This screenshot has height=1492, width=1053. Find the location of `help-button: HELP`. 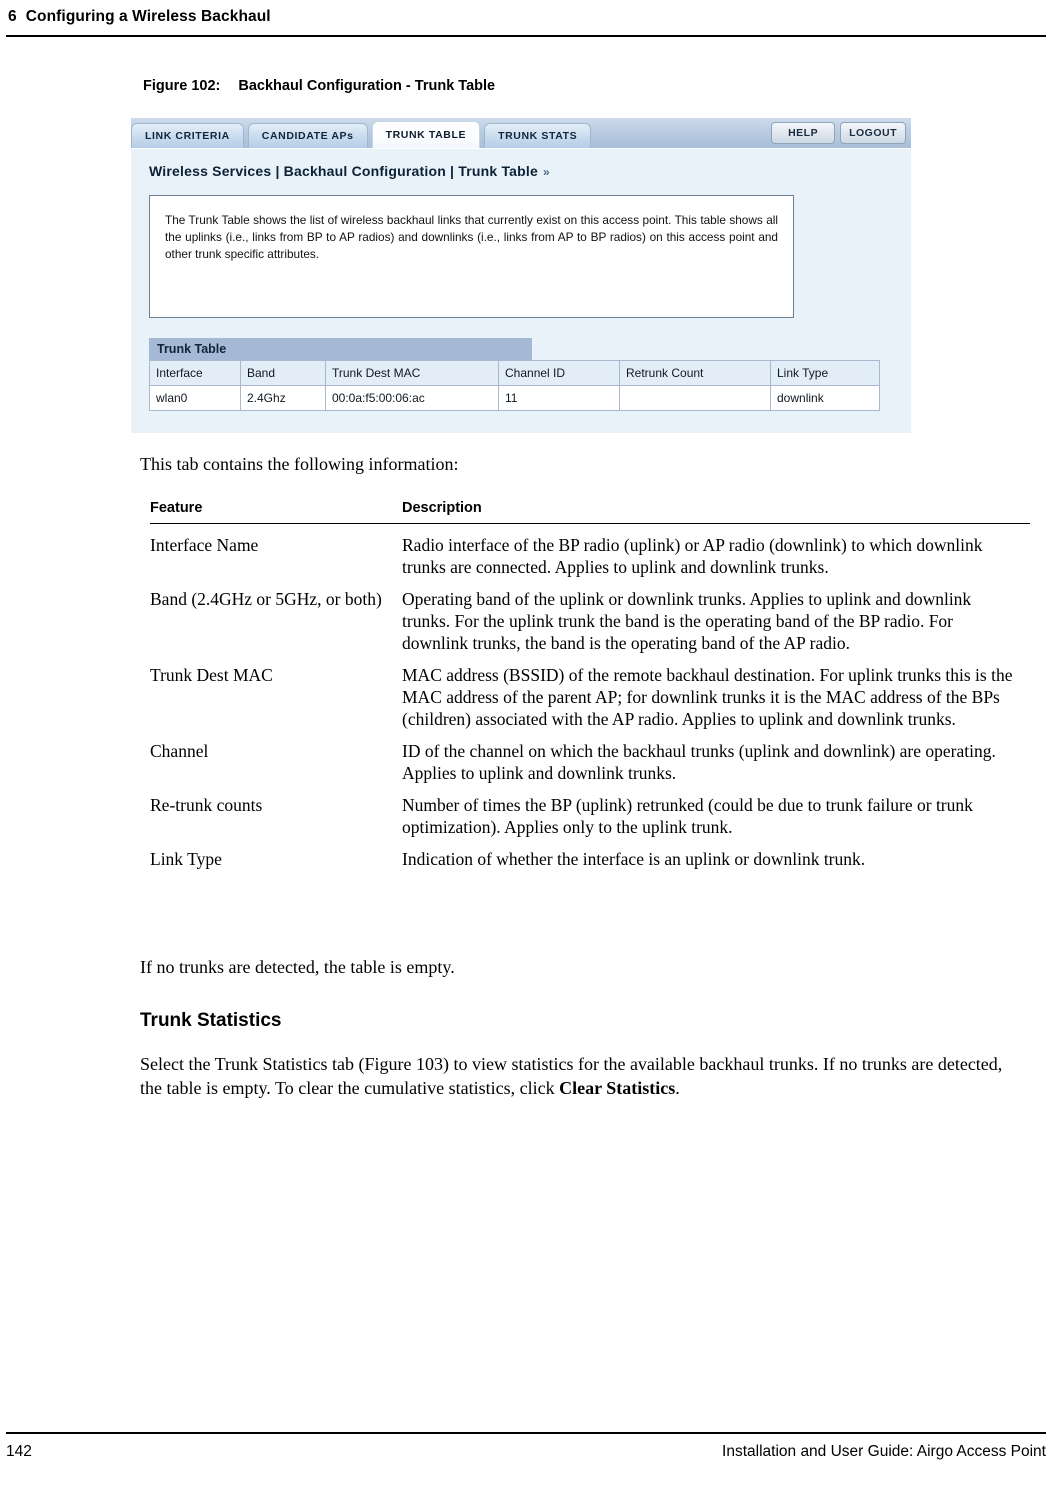

help-button: HELP is located at coordinates (803, 133).